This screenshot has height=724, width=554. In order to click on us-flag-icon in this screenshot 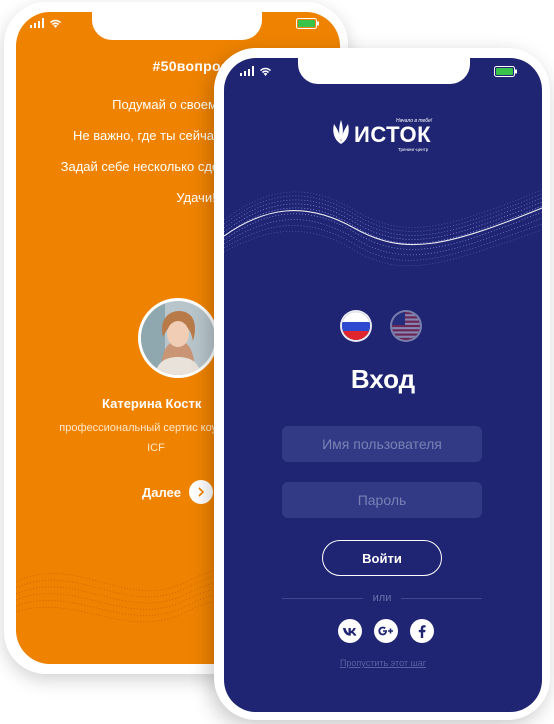, I will do `click(406, 326)`.